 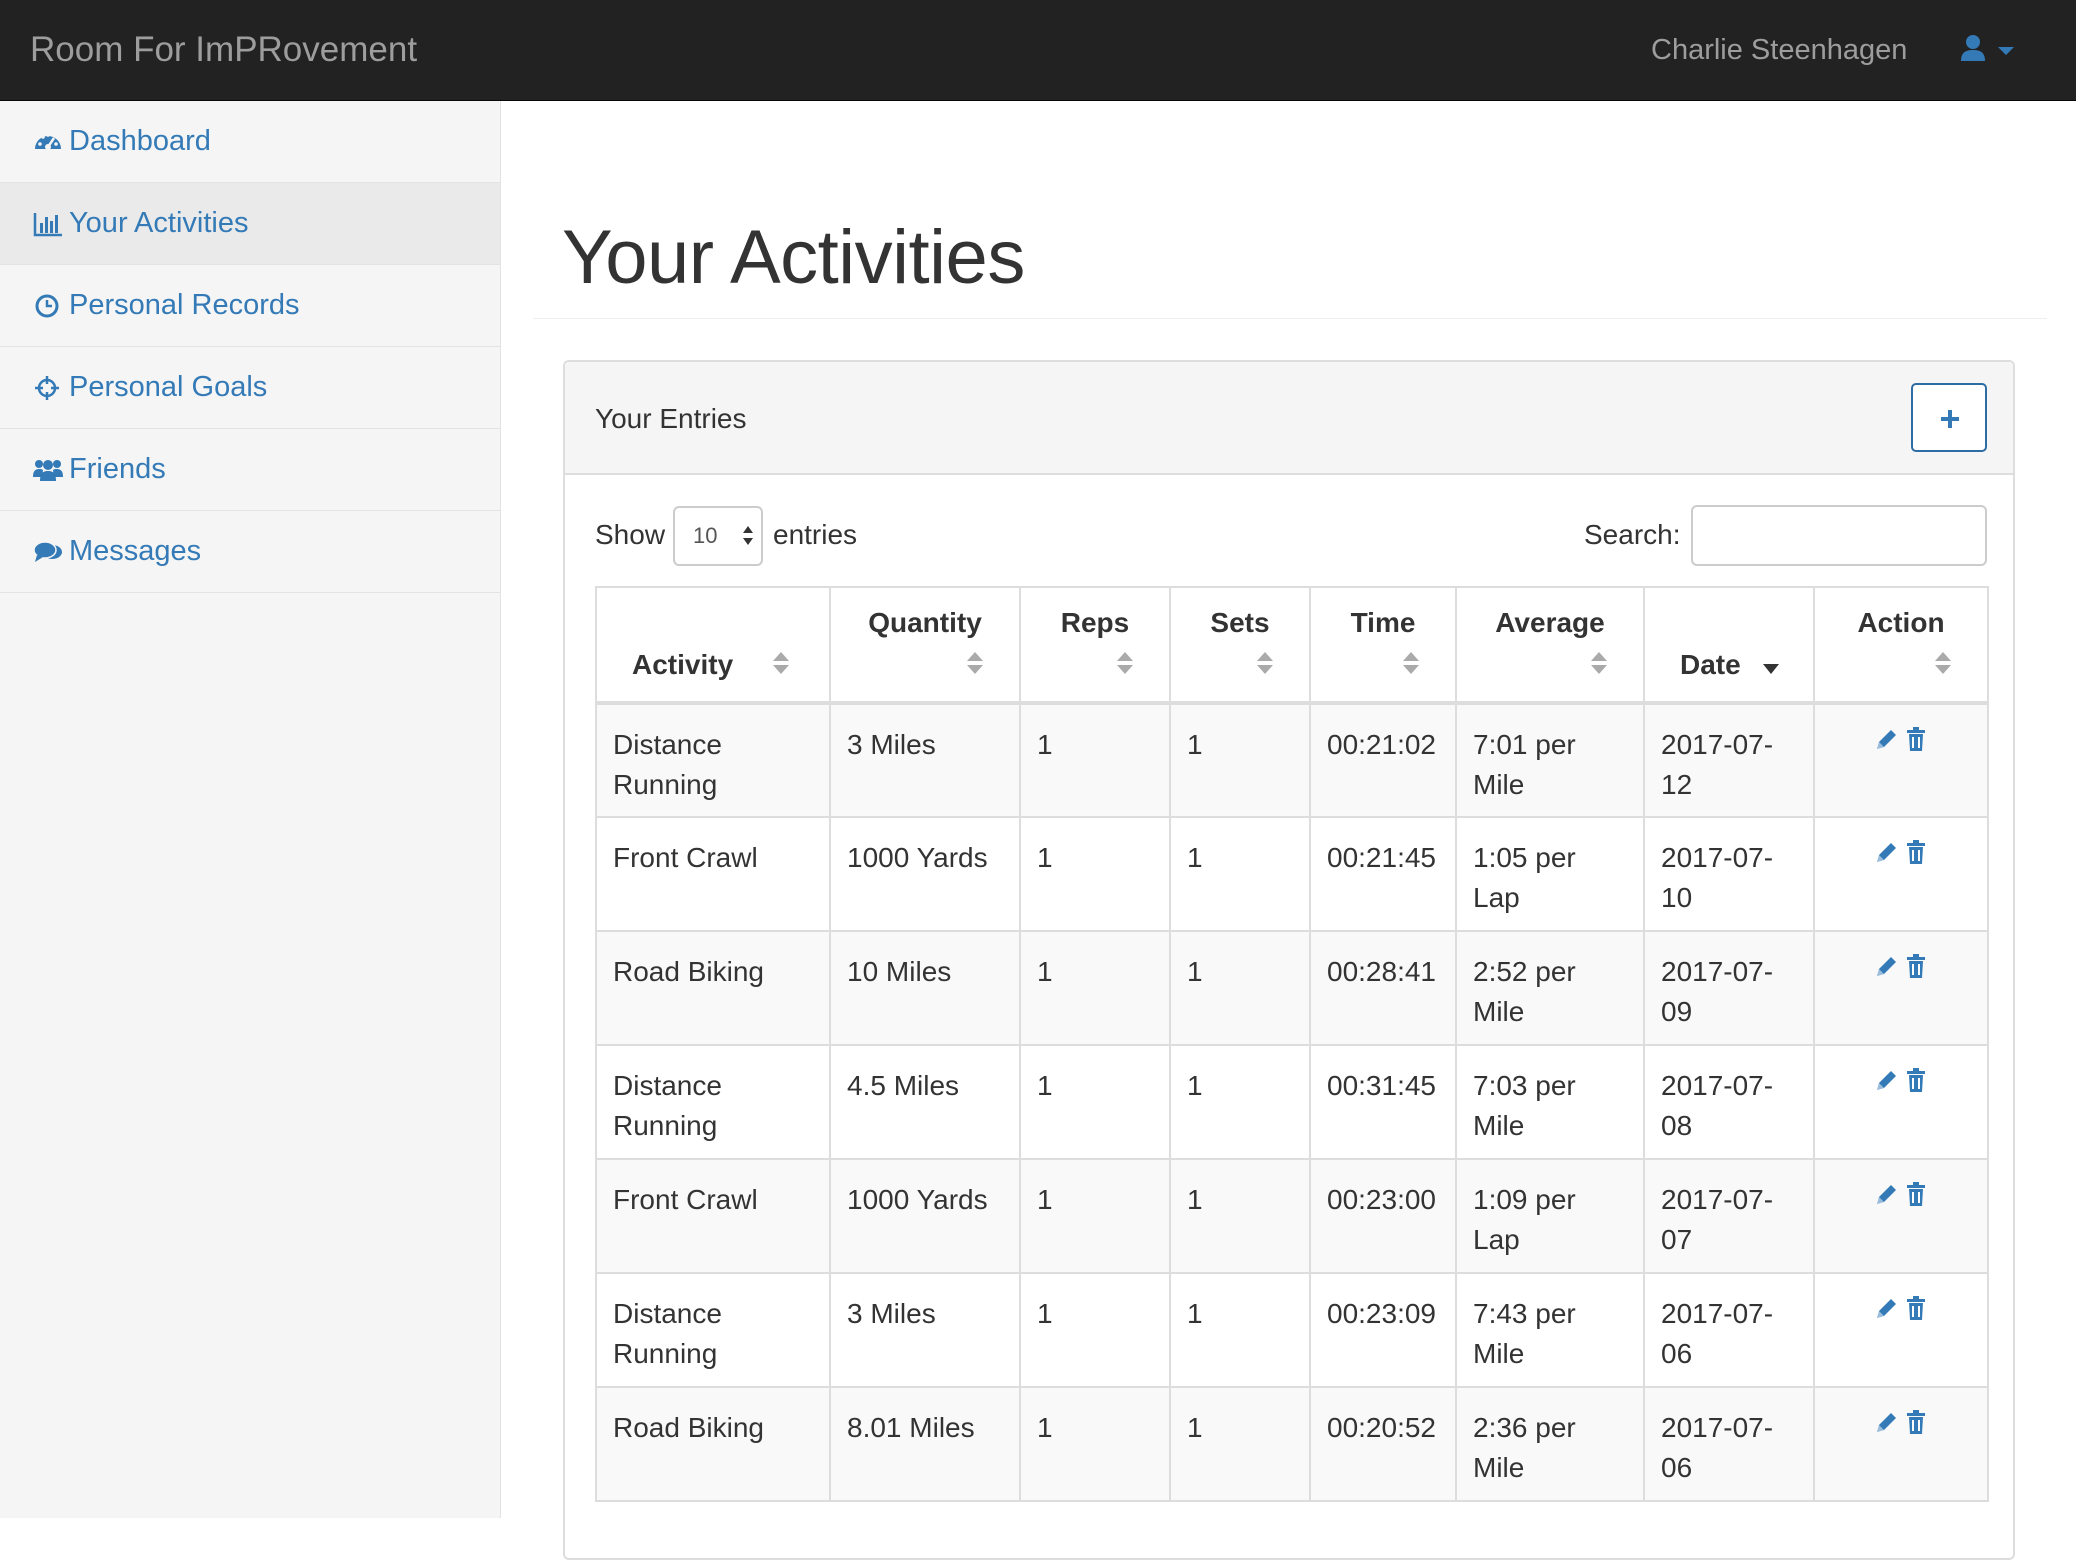 What do you see at coordinates (1771, 669) in the screenshot?
I see `sort-desc-icon` at bounding box center [1771, 669].